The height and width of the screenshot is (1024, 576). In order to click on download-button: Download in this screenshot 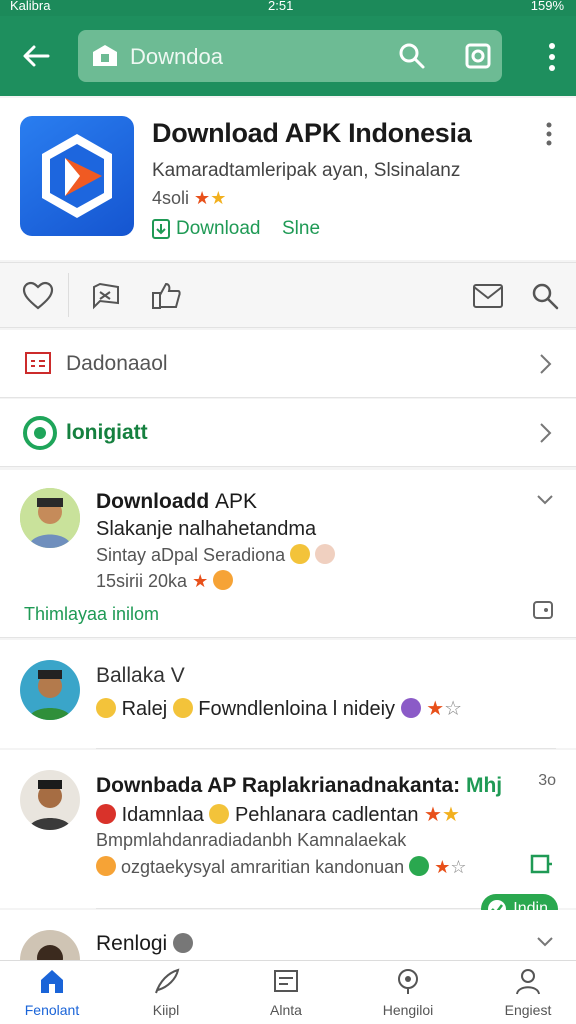, I will do `click(206, 229)`.